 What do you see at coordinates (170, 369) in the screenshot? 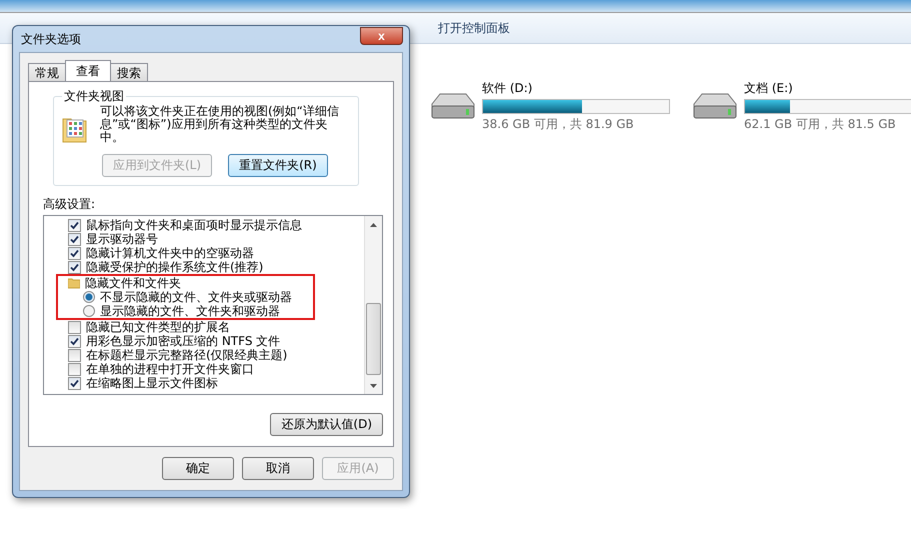
I see `setting-label: 在单独的进程中打开文件夹窗口` at bounding box center [170, 369].